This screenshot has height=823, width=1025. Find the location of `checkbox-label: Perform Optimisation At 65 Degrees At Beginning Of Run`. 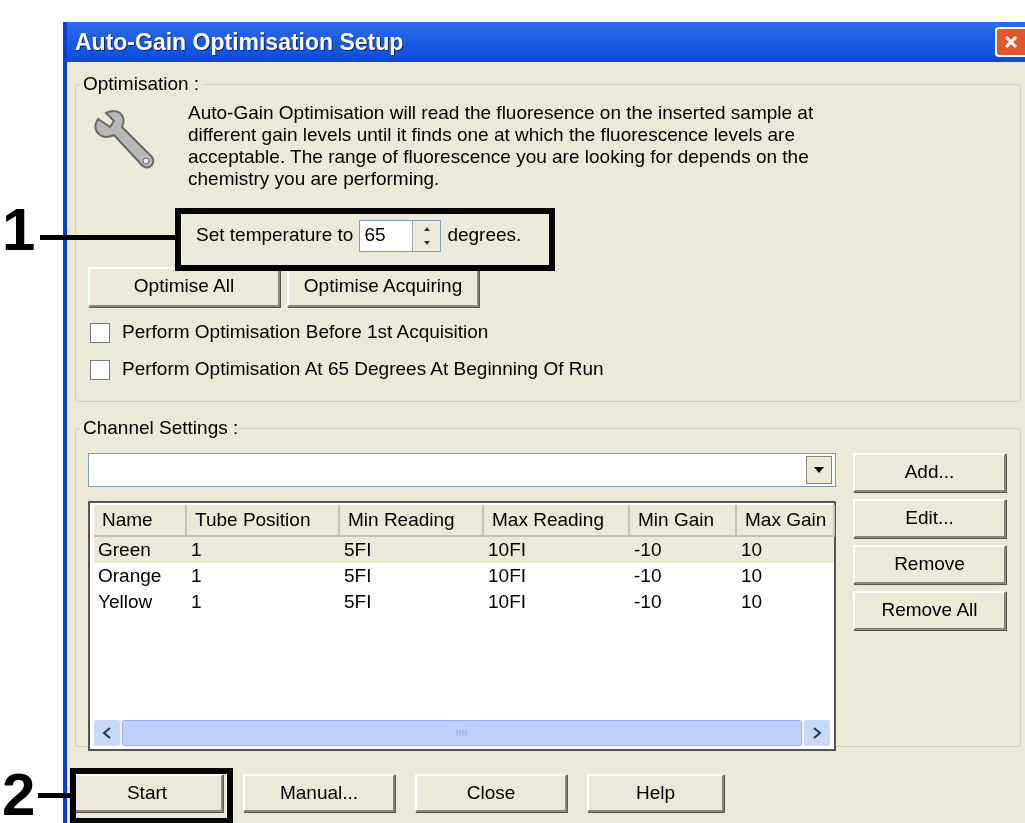

checkbox-label: Perform Optimisation At 65 Degrees At Beginning Of Run is located at coordinates (363, 369).